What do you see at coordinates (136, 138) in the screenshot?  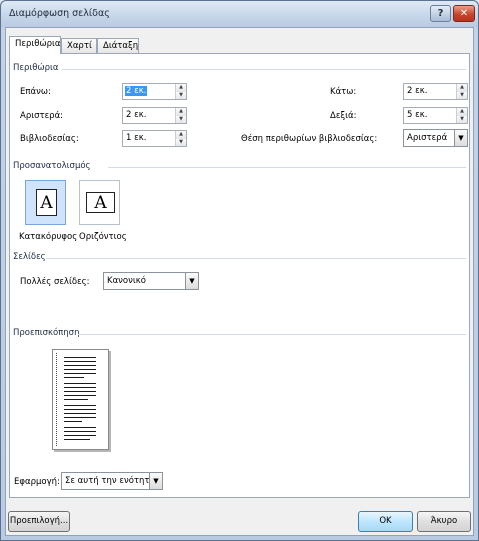 I see `gutter-value: 1 εκ.` at bounding box center [136, 138].